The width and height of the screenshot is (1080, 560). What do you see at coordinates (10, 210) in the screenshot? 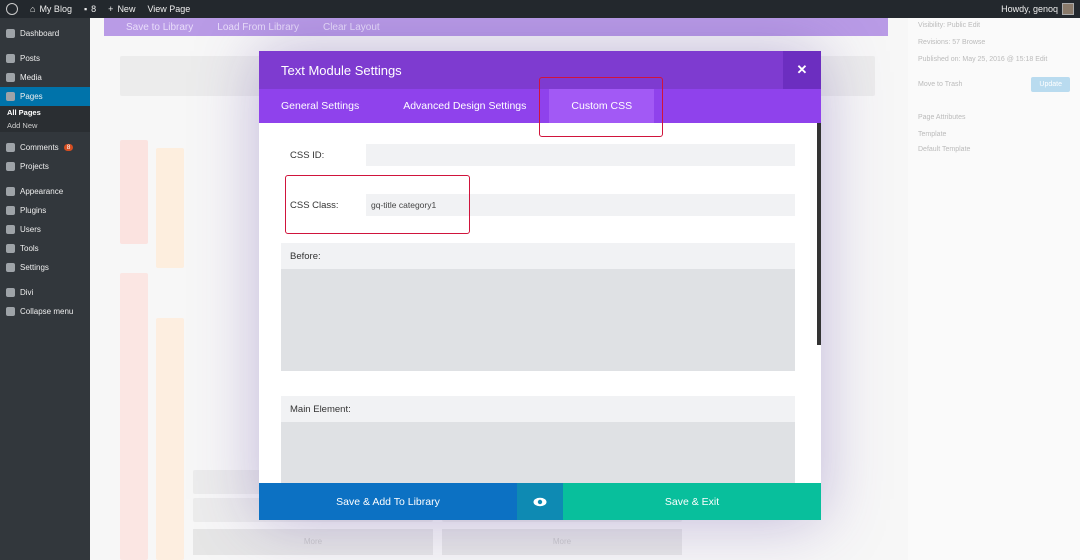
I see `plugins-icon` at bounding box center [10, 210].